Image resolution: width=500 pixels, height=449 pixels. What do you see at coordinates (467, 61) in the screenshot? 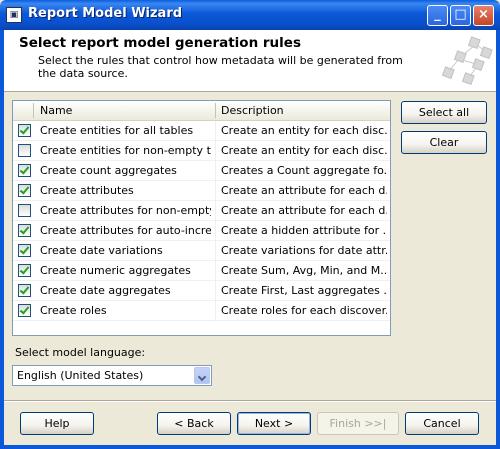
I see `model-diagram-icon` at bounding box center [467, 61].